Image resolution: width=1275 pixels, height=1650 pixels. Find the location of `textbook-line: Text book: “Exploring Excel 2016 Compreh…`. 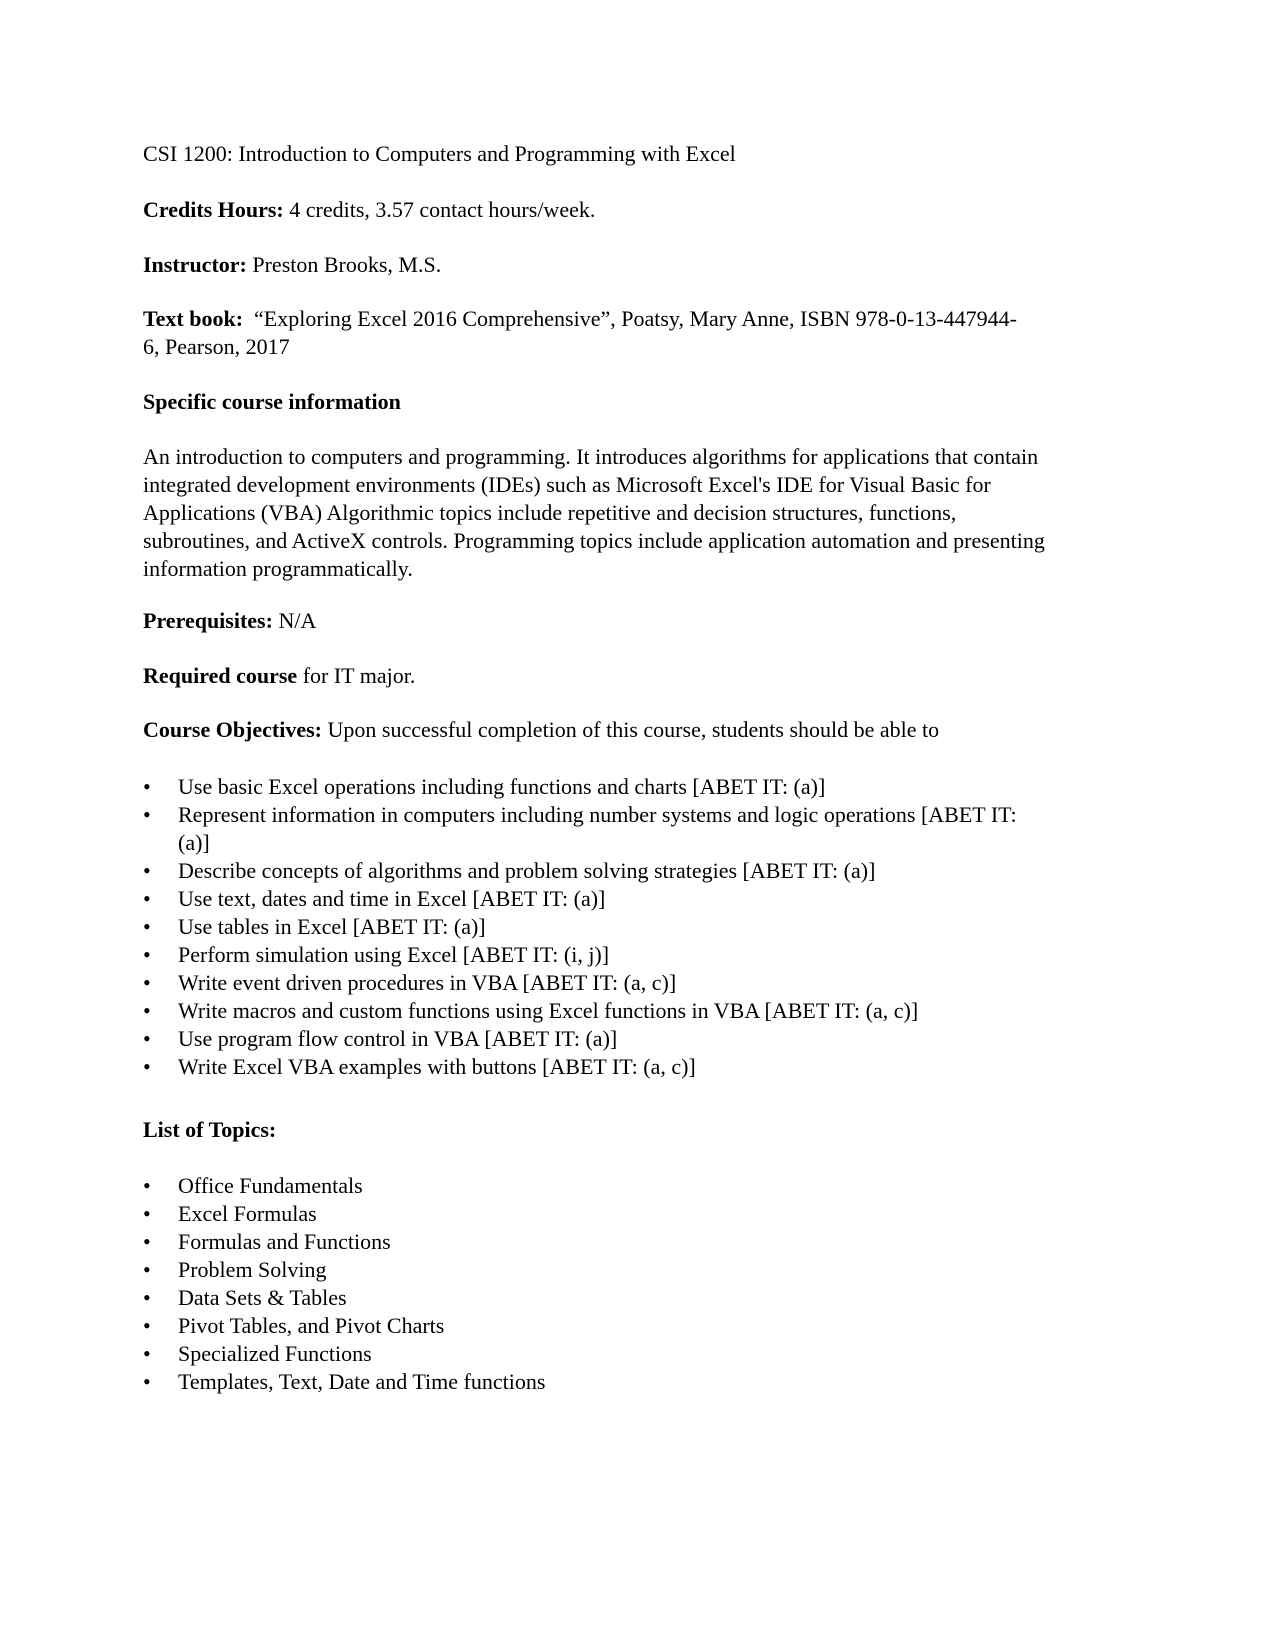

textbook-line: Text book: “Exploring Excel 2016 Compreh… is located at coordinates (583, 333).